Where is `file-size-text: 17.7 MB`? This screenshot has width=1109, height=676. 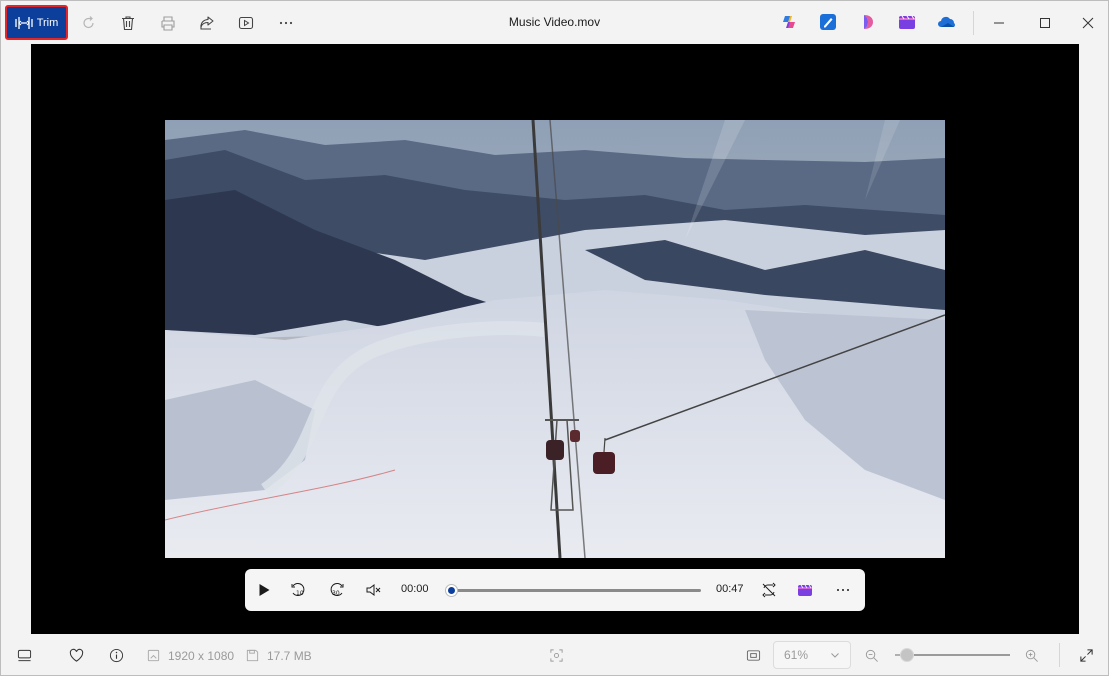 file-size-text: 17.7 MB is located at coordinates (289, 656).